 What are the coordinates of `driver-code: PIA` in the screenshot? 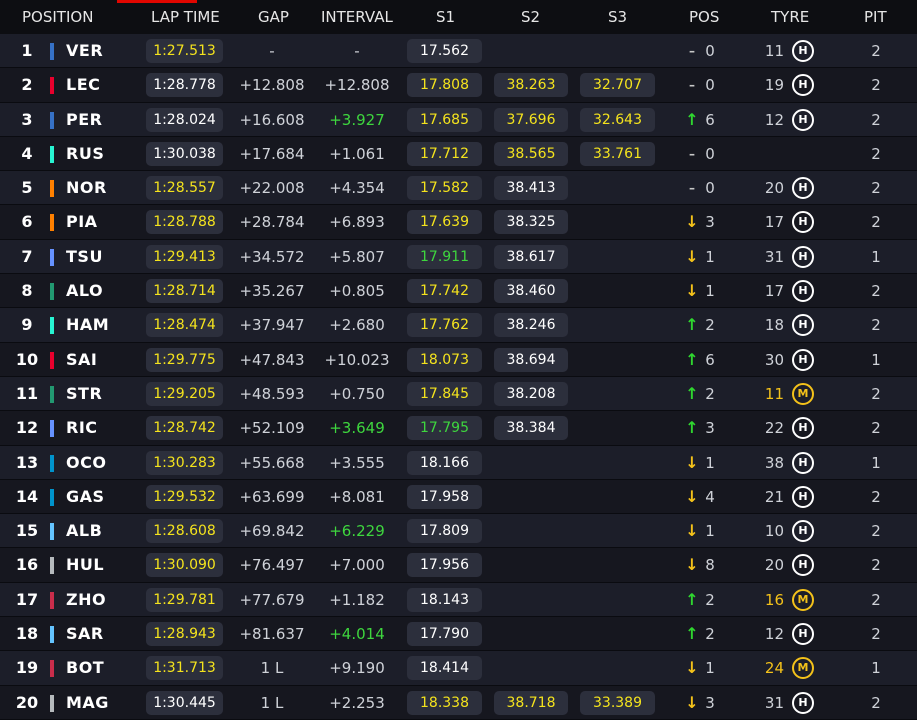 It's located at (82, 222).